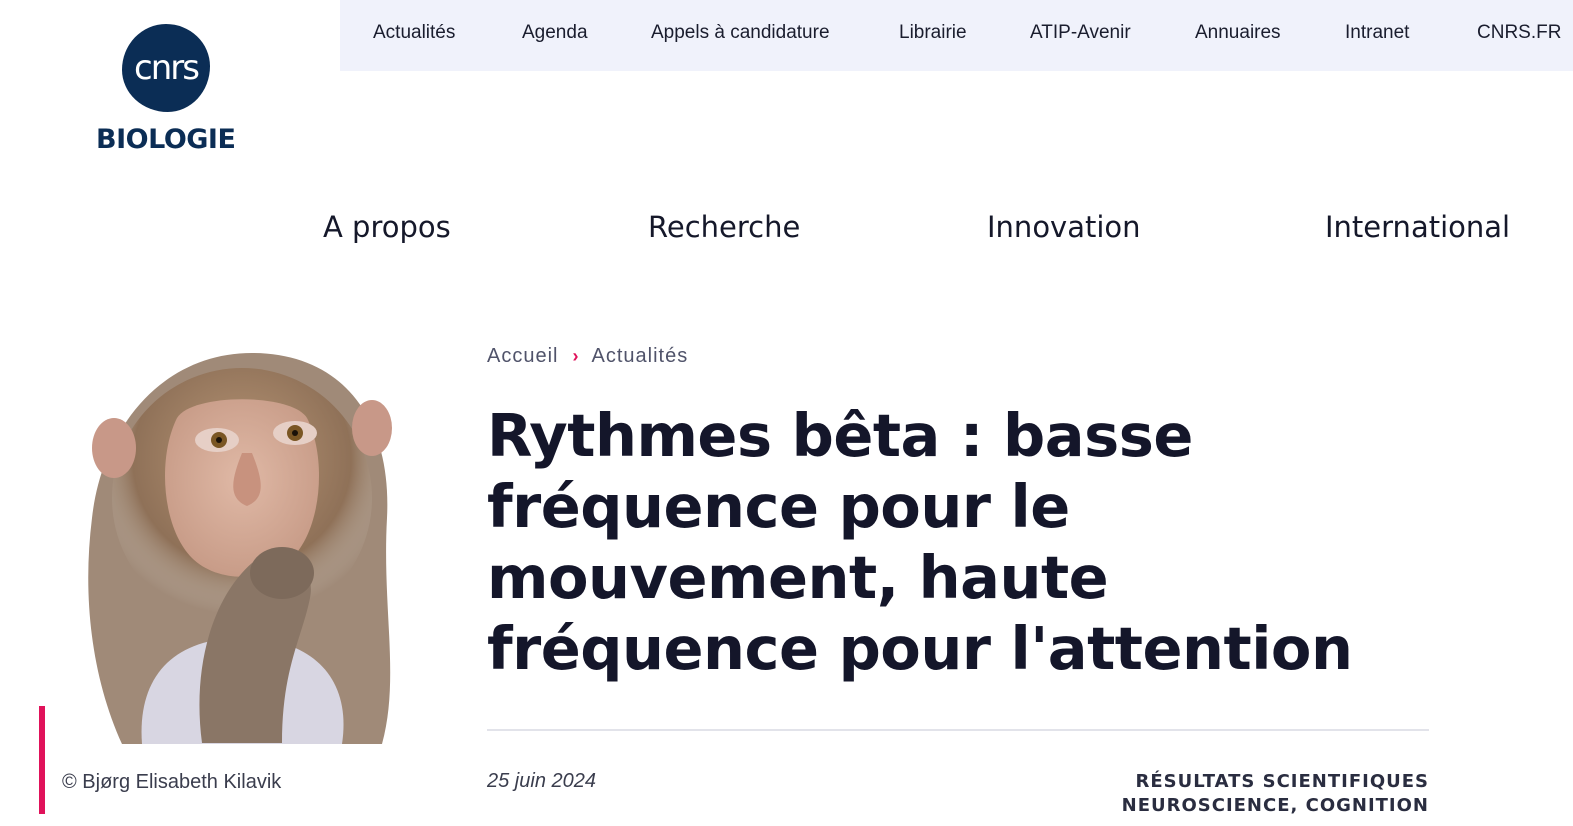 This screenshot has height=826, width=1573. What do you see at coordinates (1064, 227) in the screenshot?
I see `mainnav-innovation: Innovation` at bounding box center [1064, 227].